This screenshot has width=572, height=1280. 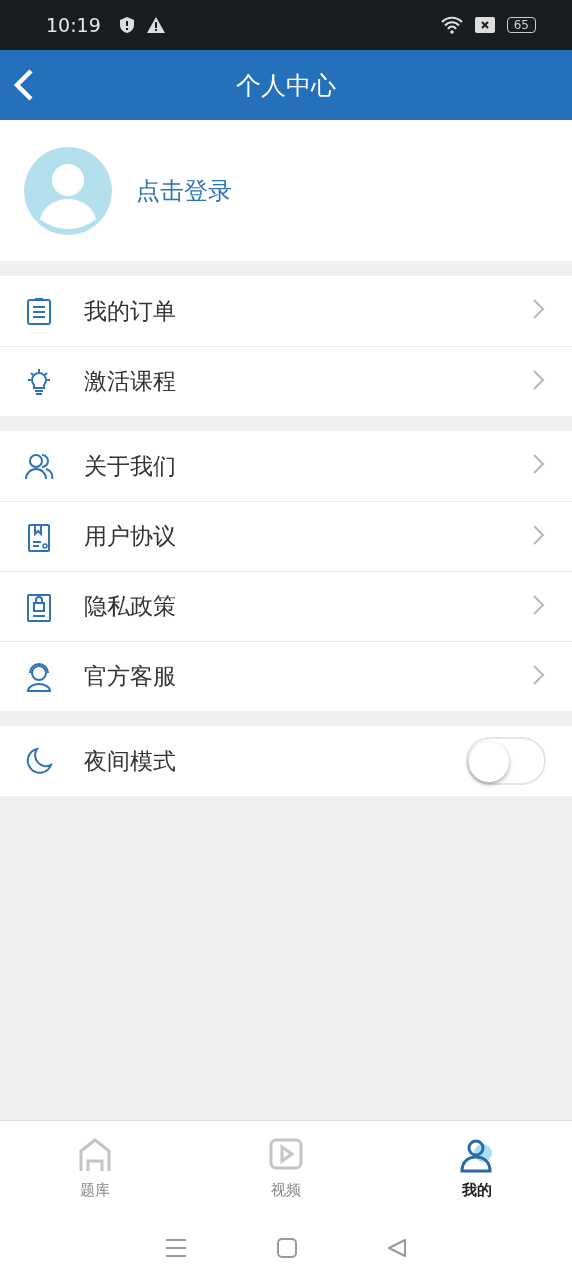 I want to click on tab-button: 题库, so click(x=95, y=1168).